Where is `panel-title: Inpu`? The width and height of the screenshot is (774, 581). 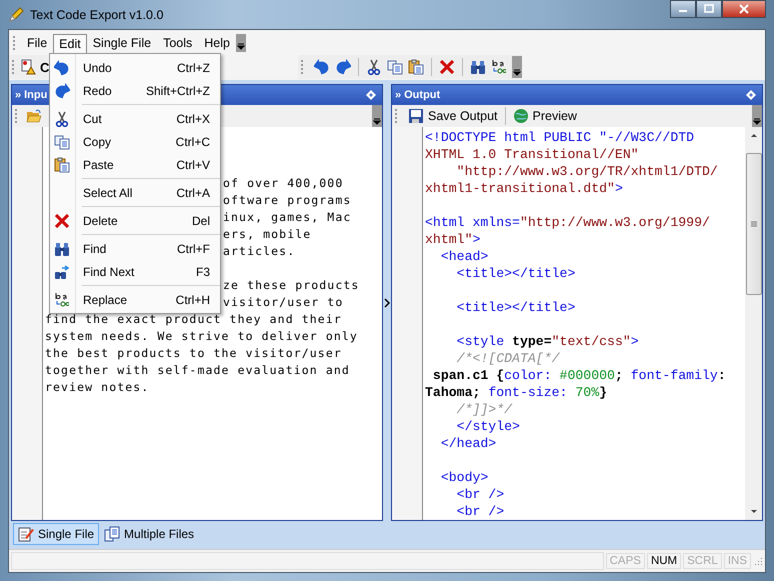
panel-title: Inpu is located at coordinates (36, 95).